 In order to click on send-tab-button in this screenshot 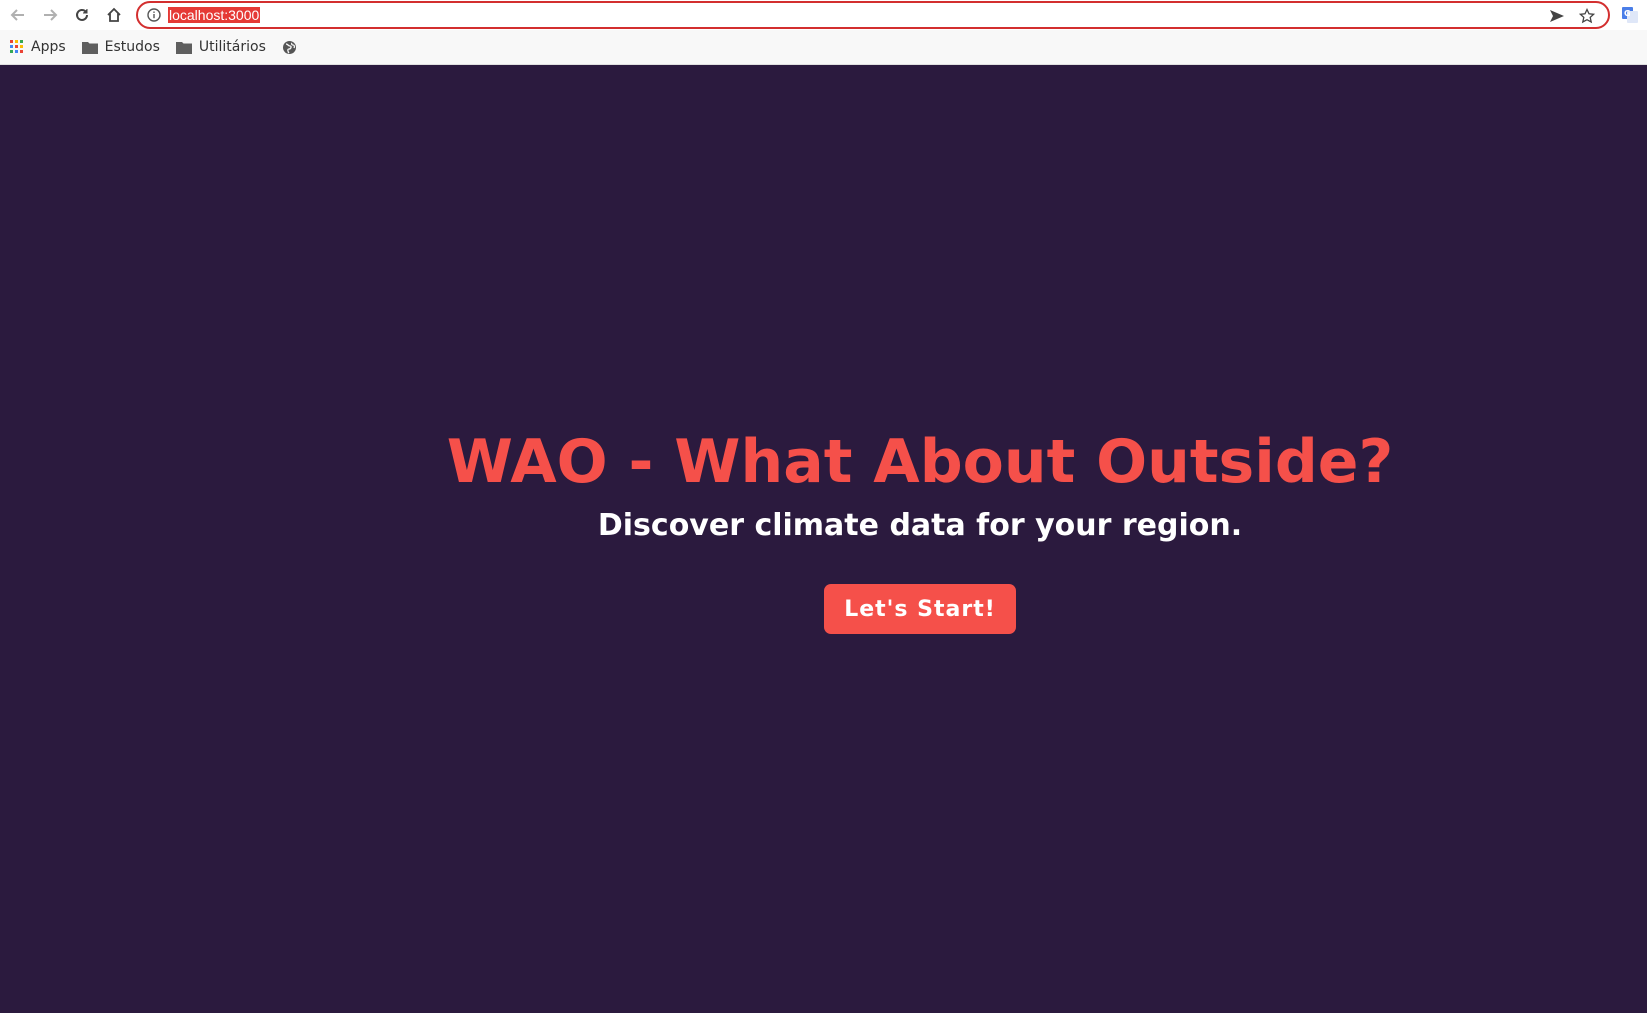, I will do `click(1557, 16)`.